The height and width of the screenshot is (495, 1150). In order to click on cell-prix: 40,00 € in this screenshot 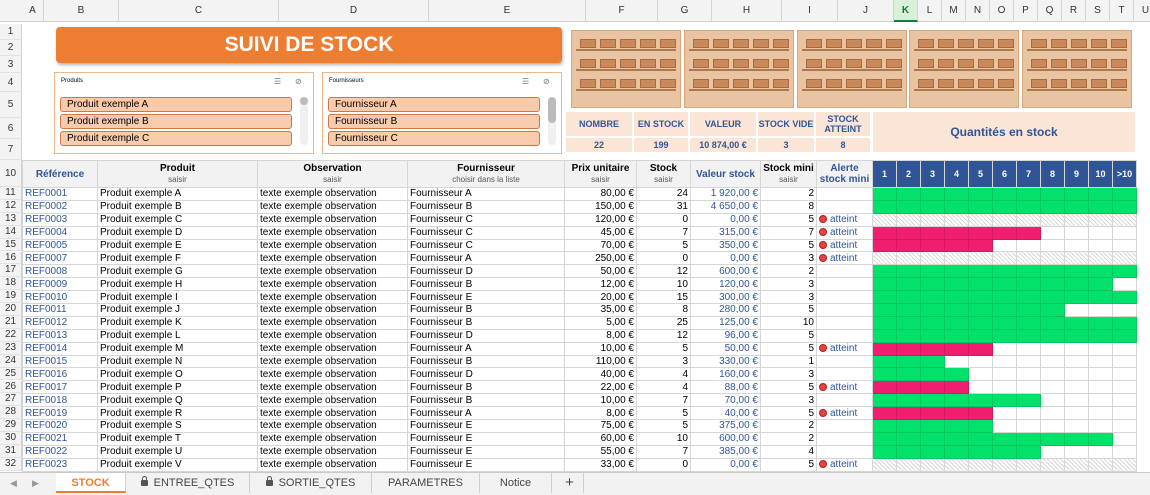, I will do `click(600, 374)`.